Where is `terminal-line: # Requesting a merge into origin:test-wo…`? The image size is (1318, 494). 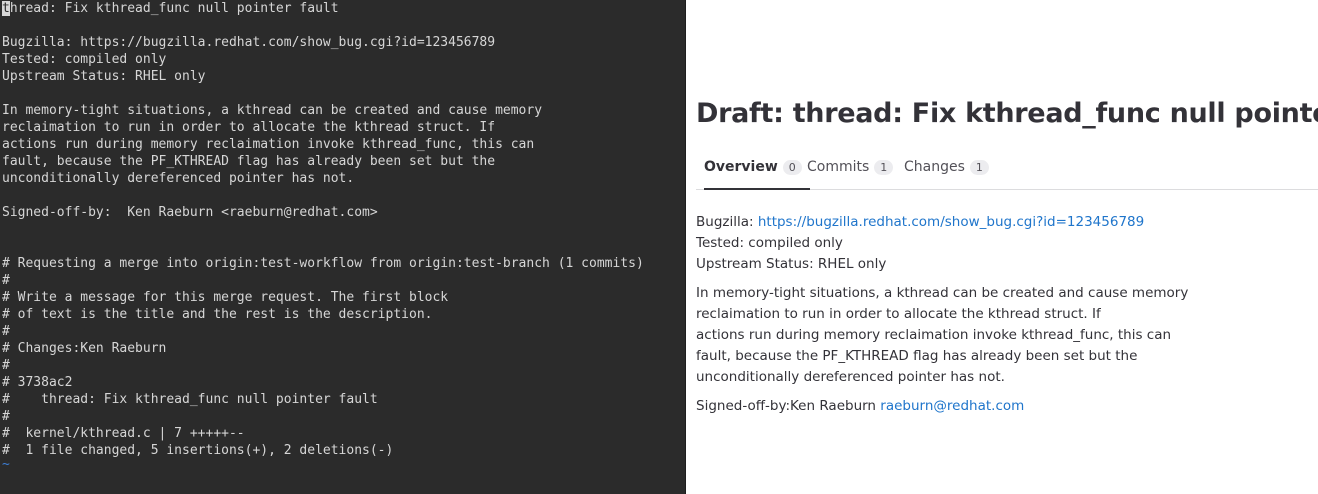
terminal-line: # Requesting a merge into origin:test-wo… is located at coordinates (323, 263).